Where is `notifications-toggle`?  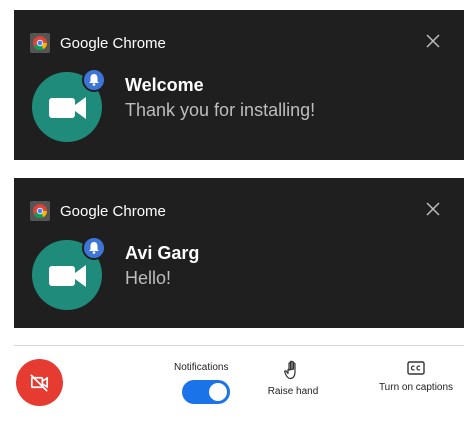
notifications-toggle is located at coordinates (206, 392).